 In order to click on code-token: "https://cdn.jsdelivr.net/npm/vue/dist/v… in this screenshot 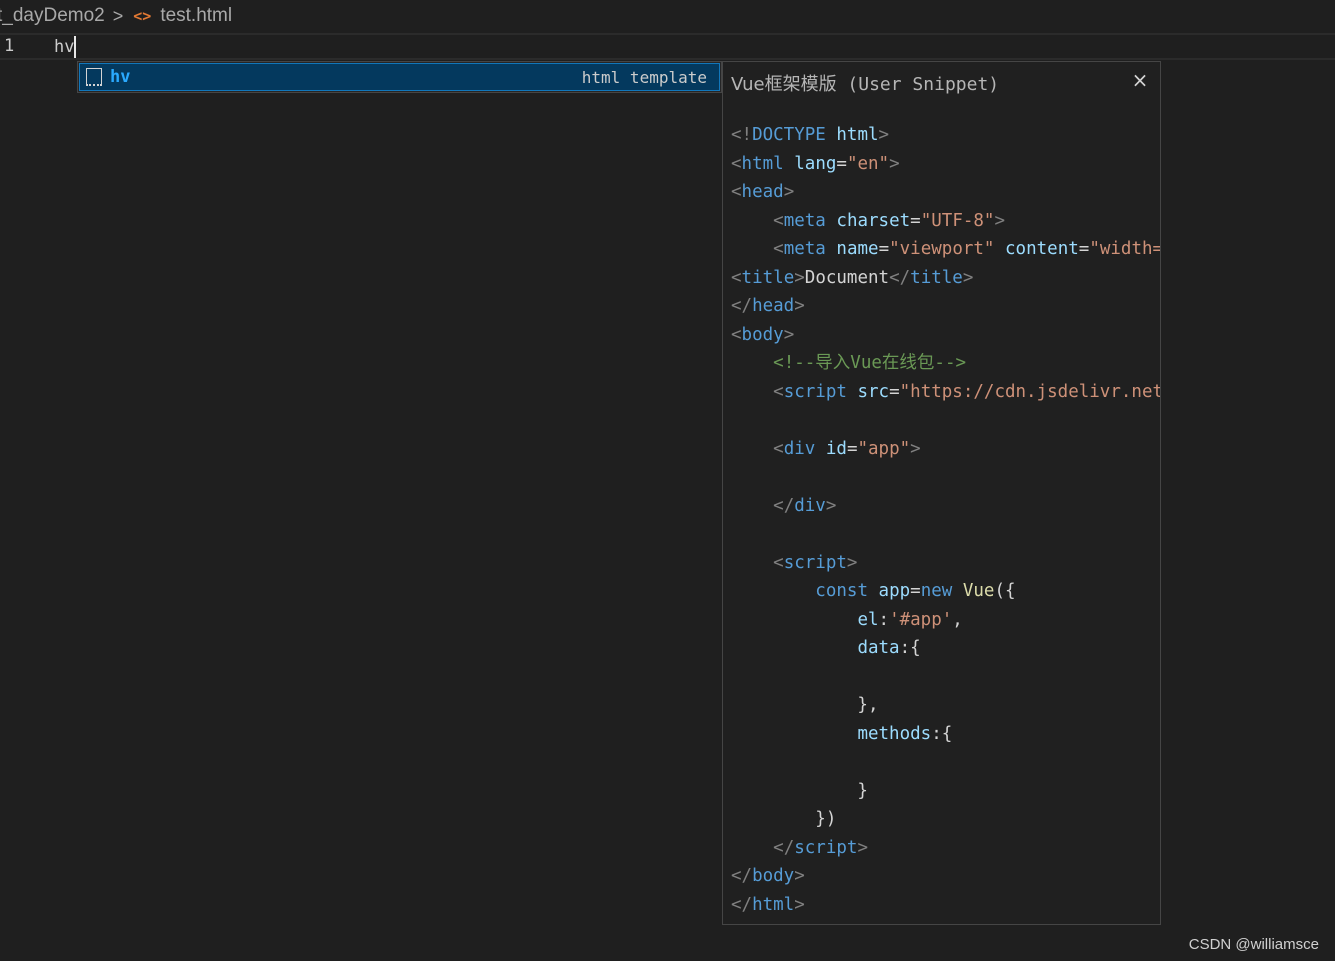, I will do `click(1030, 391)`.